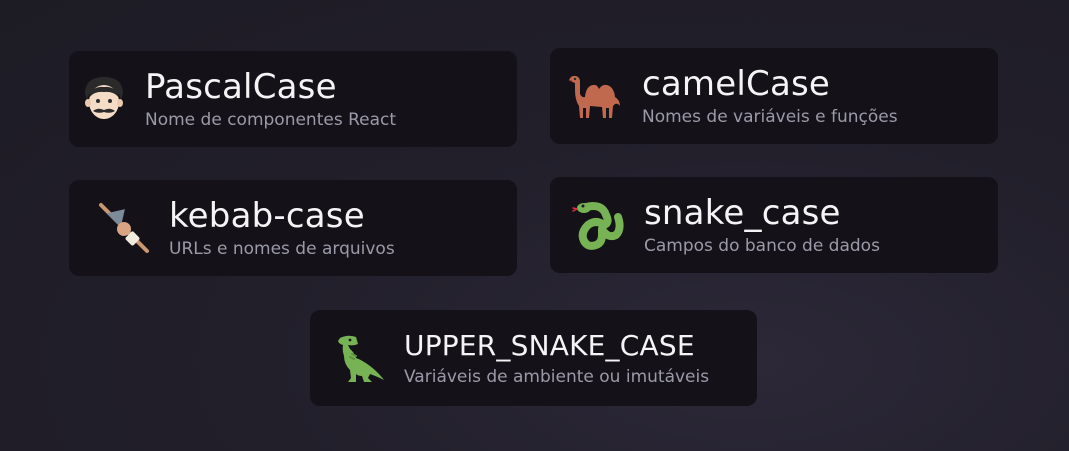  I want to click on card-title: PascalCase, so click(241, 86).